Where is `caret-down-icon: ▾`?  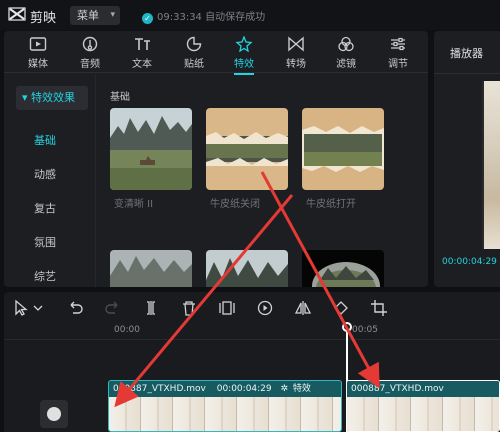 caret-down-icon: ▾ is located at coordinates (27, 97).